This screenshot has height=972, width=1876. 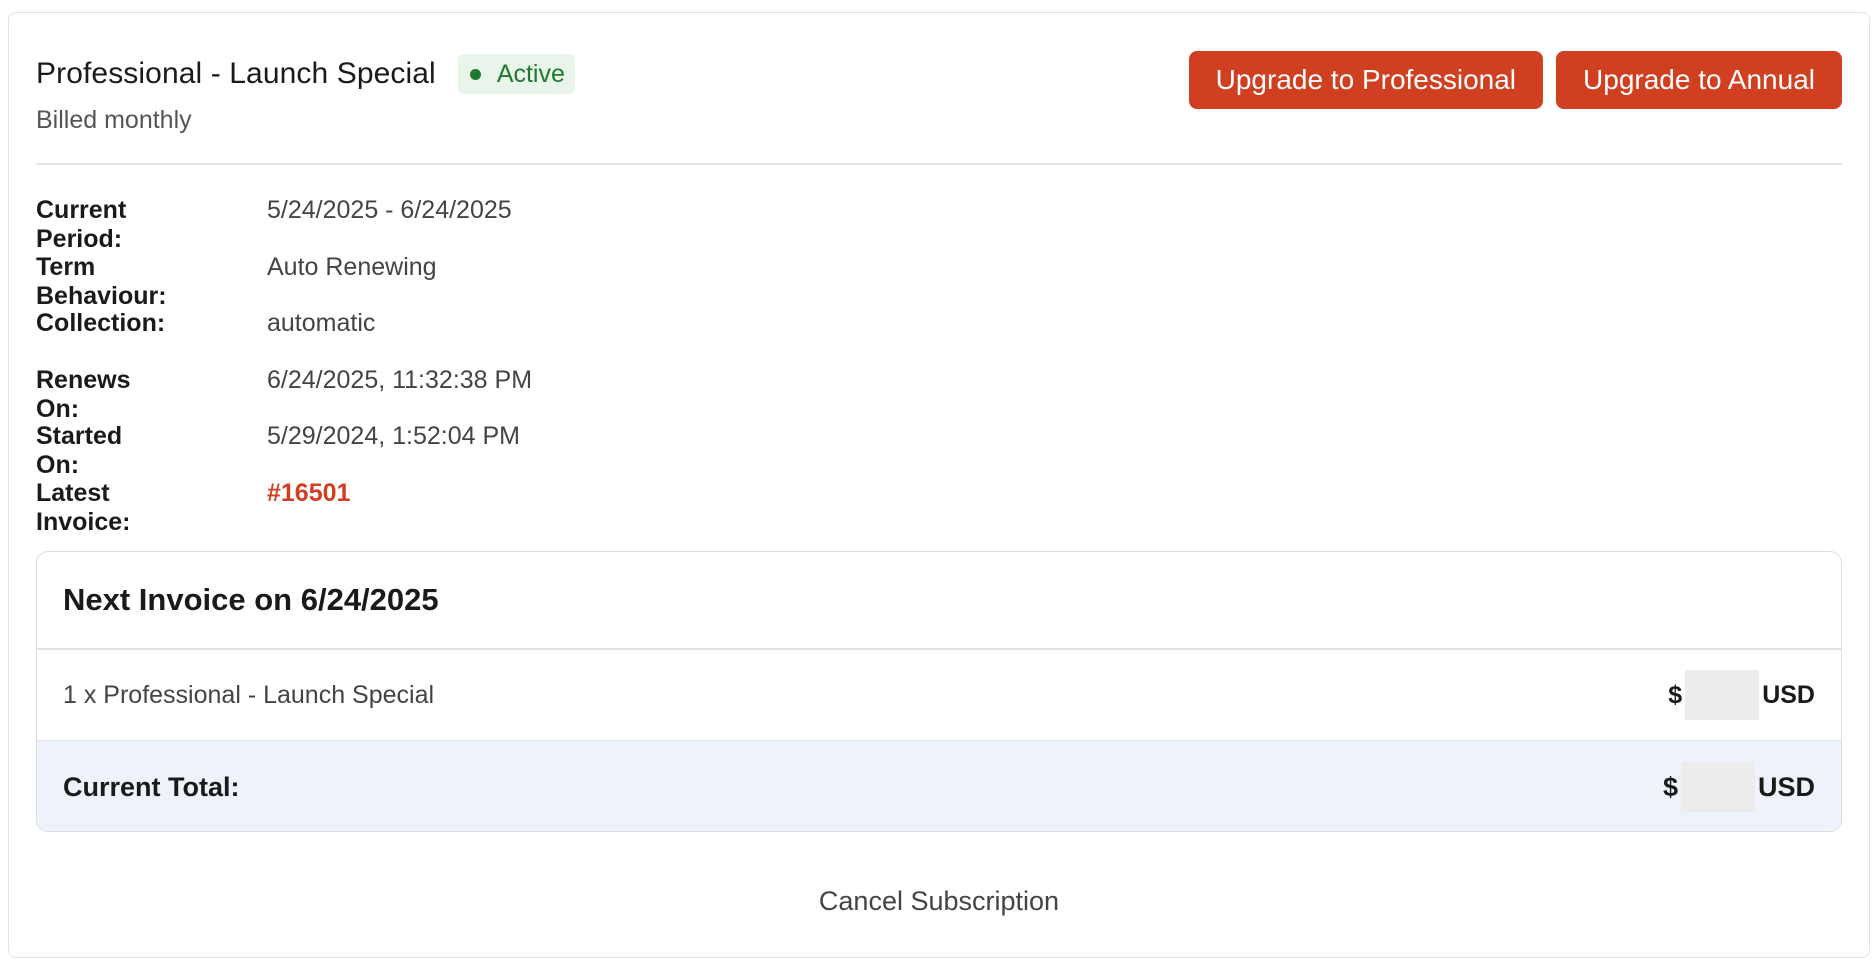 I want to click on detail-value: automatic, so click(x=321, y=323).